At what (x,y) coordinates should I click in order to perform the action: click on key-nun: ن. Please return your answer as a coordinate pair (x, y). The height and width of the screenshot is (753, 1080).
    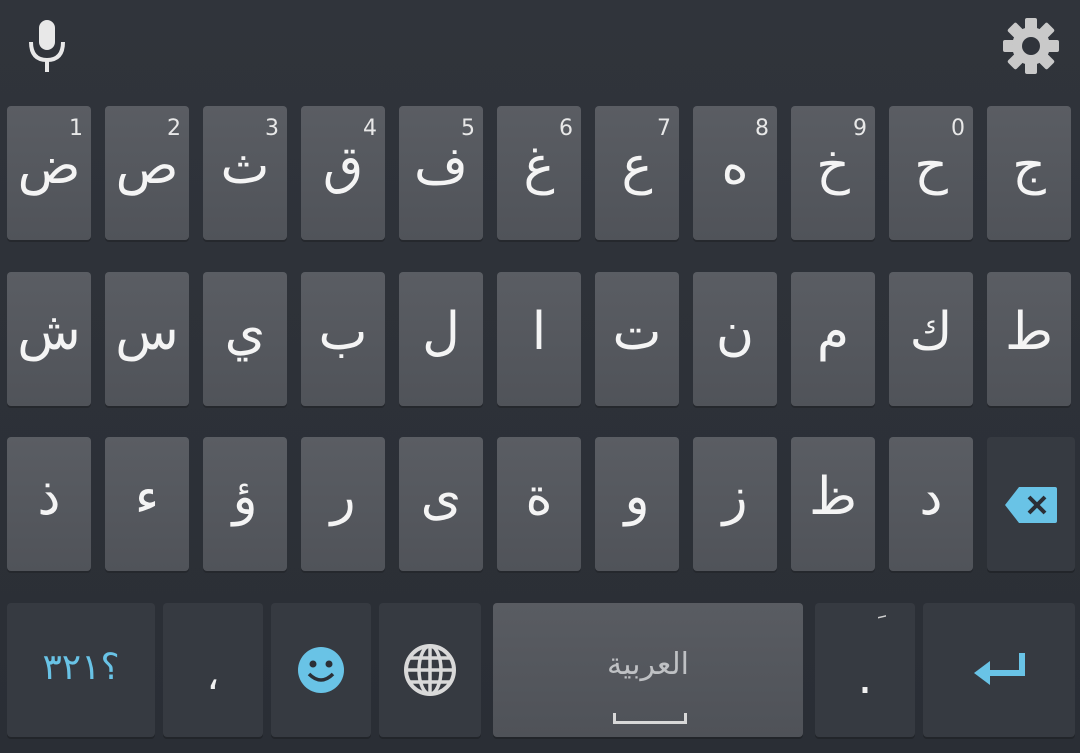
    Looking at the image, I should click on (735, 339).